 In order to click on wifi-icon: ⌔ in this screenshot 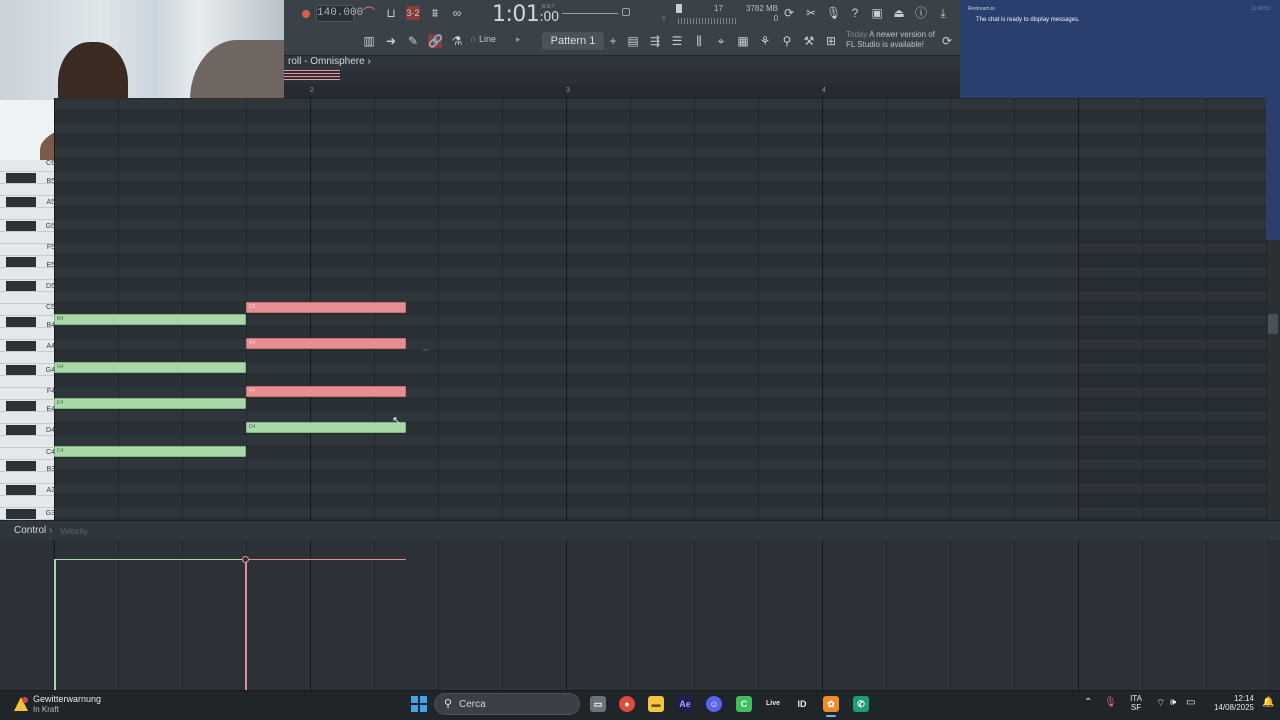, I will do `click(1160, 703)`.